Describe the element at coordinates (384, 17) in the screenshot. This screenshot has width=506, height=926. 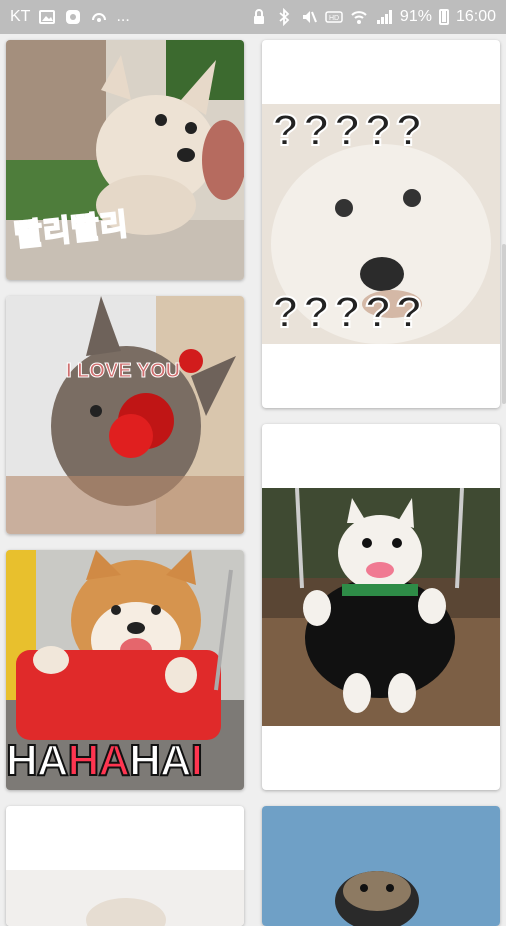
I see `signal-icon` at that location.